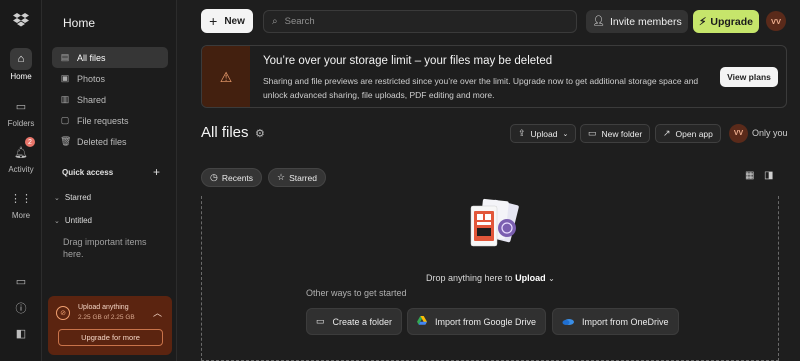 The height and width of the screenshot is (361, 800). What do you see at coordinates (21, 59) in the screenshot?
I see `home-icon: ⌂` at bounding box center [21, 59].